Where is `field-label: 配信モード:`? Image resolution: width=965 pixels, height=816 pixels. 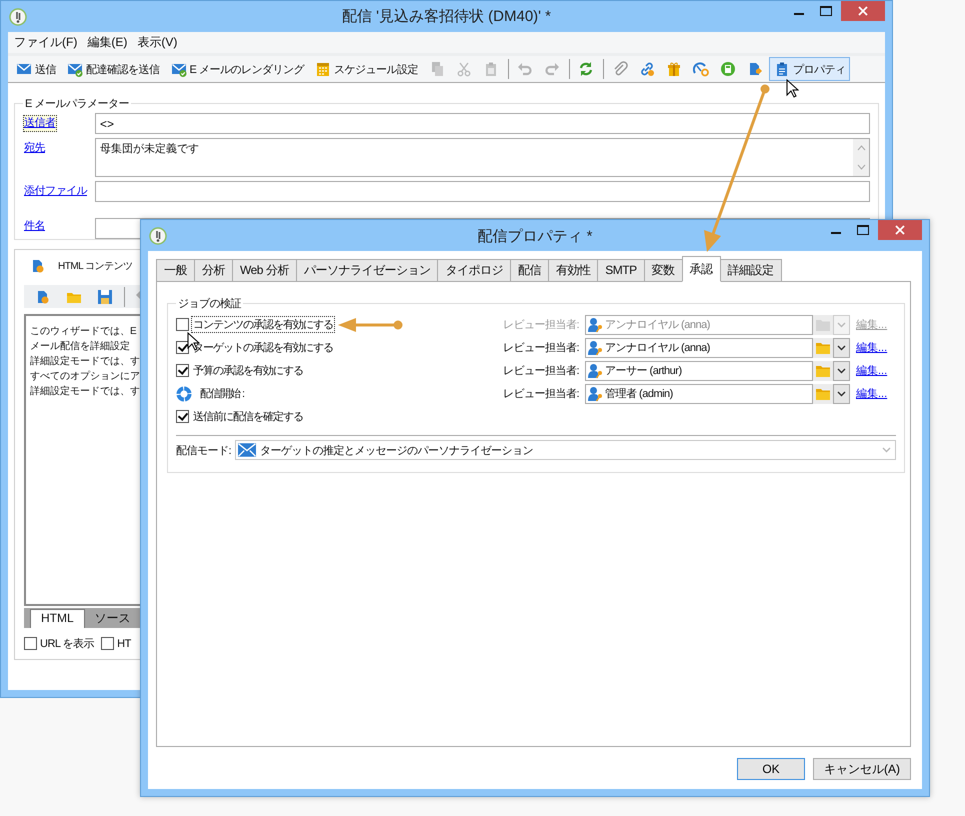
field-label: 配信モード: is located at coordinates (204, 451).